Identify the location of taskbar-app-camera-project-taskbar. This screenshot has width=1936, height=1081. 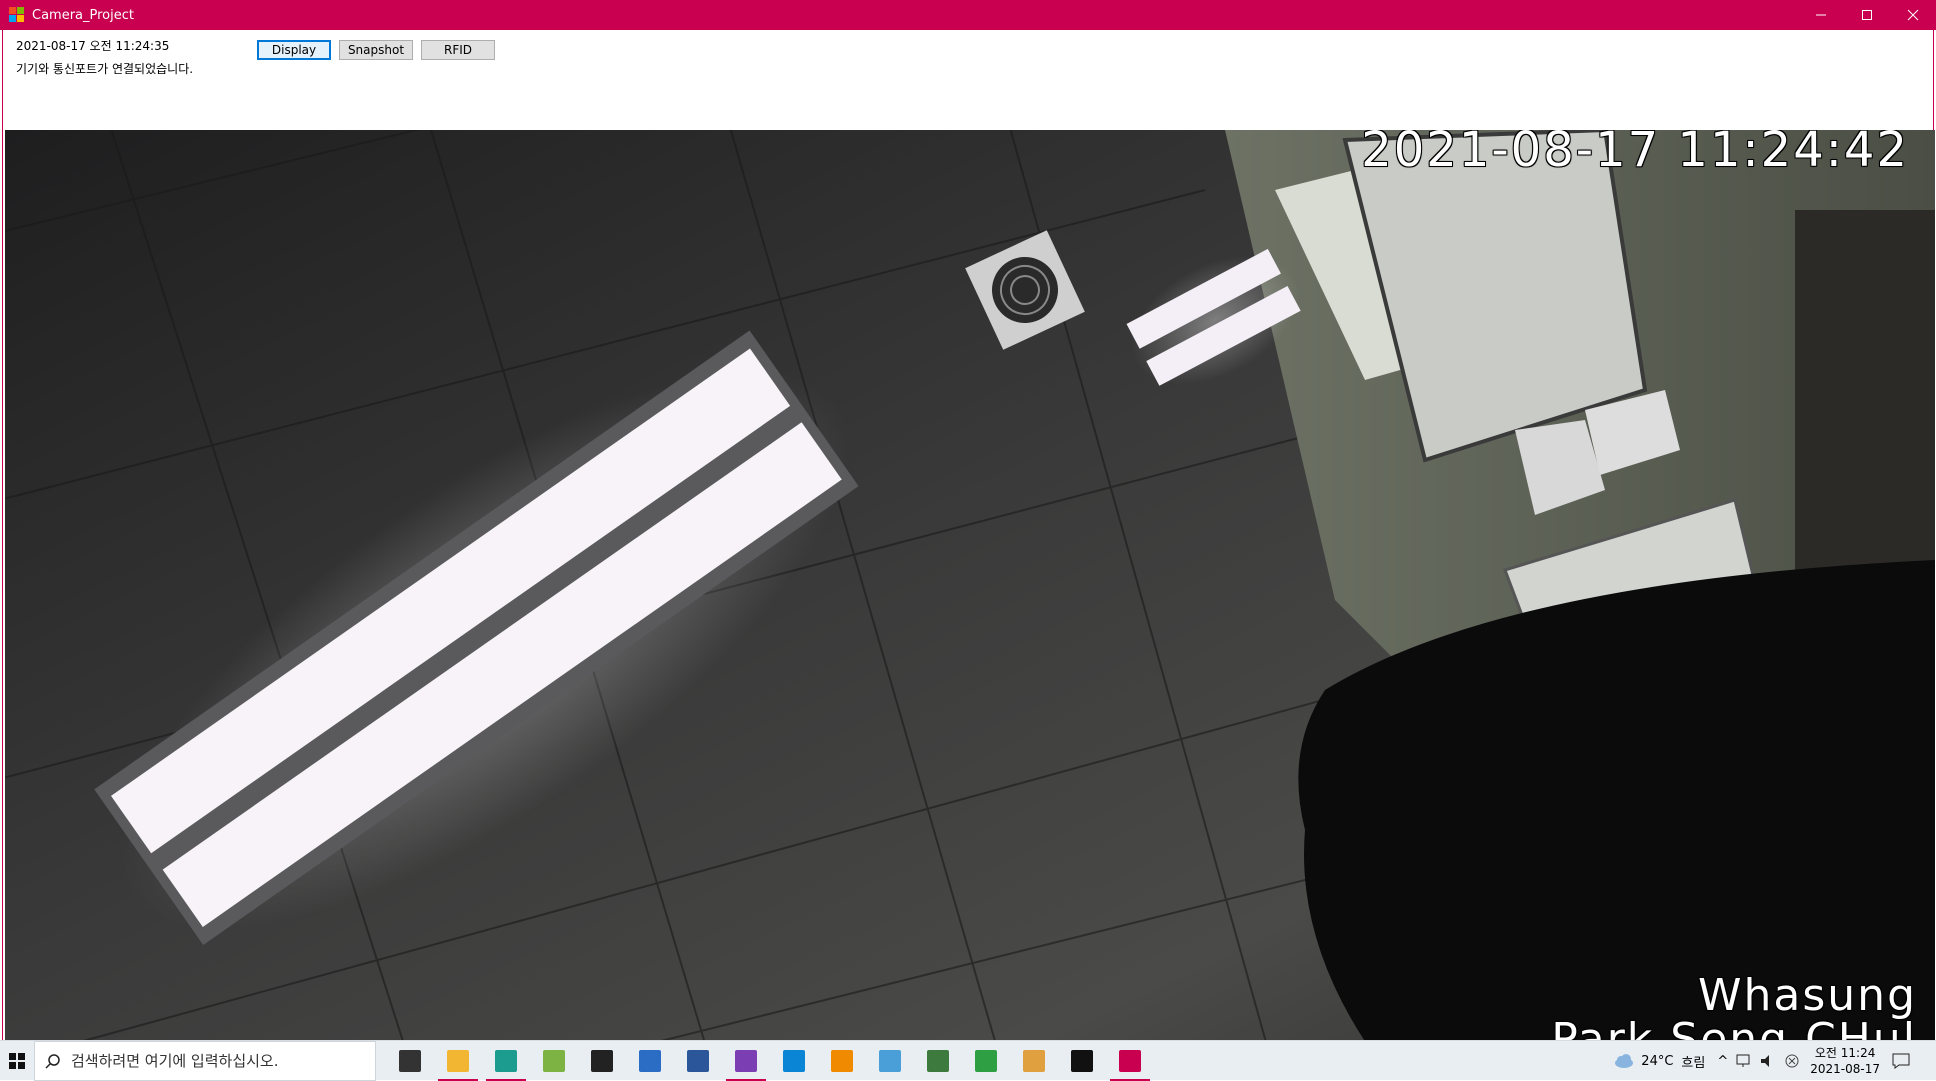
(1130, 1061).